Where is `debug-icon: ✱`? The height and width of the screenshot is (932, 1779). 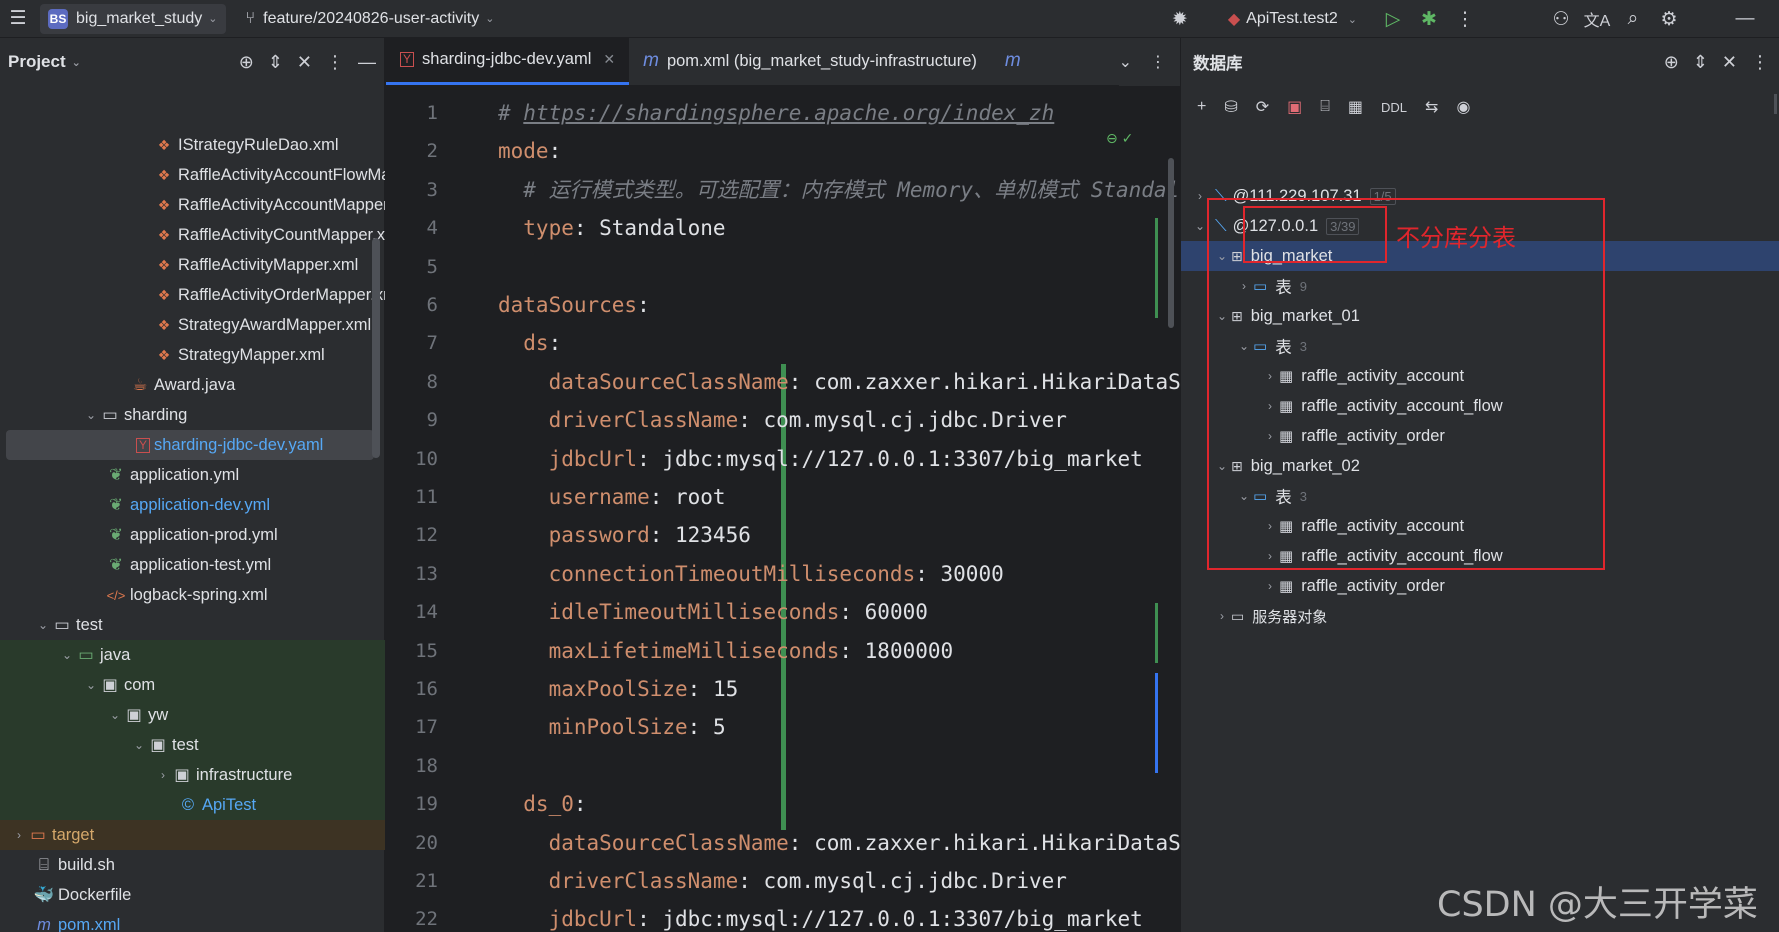
debug-icon: ✱ is located at coordinates (1429, 19).